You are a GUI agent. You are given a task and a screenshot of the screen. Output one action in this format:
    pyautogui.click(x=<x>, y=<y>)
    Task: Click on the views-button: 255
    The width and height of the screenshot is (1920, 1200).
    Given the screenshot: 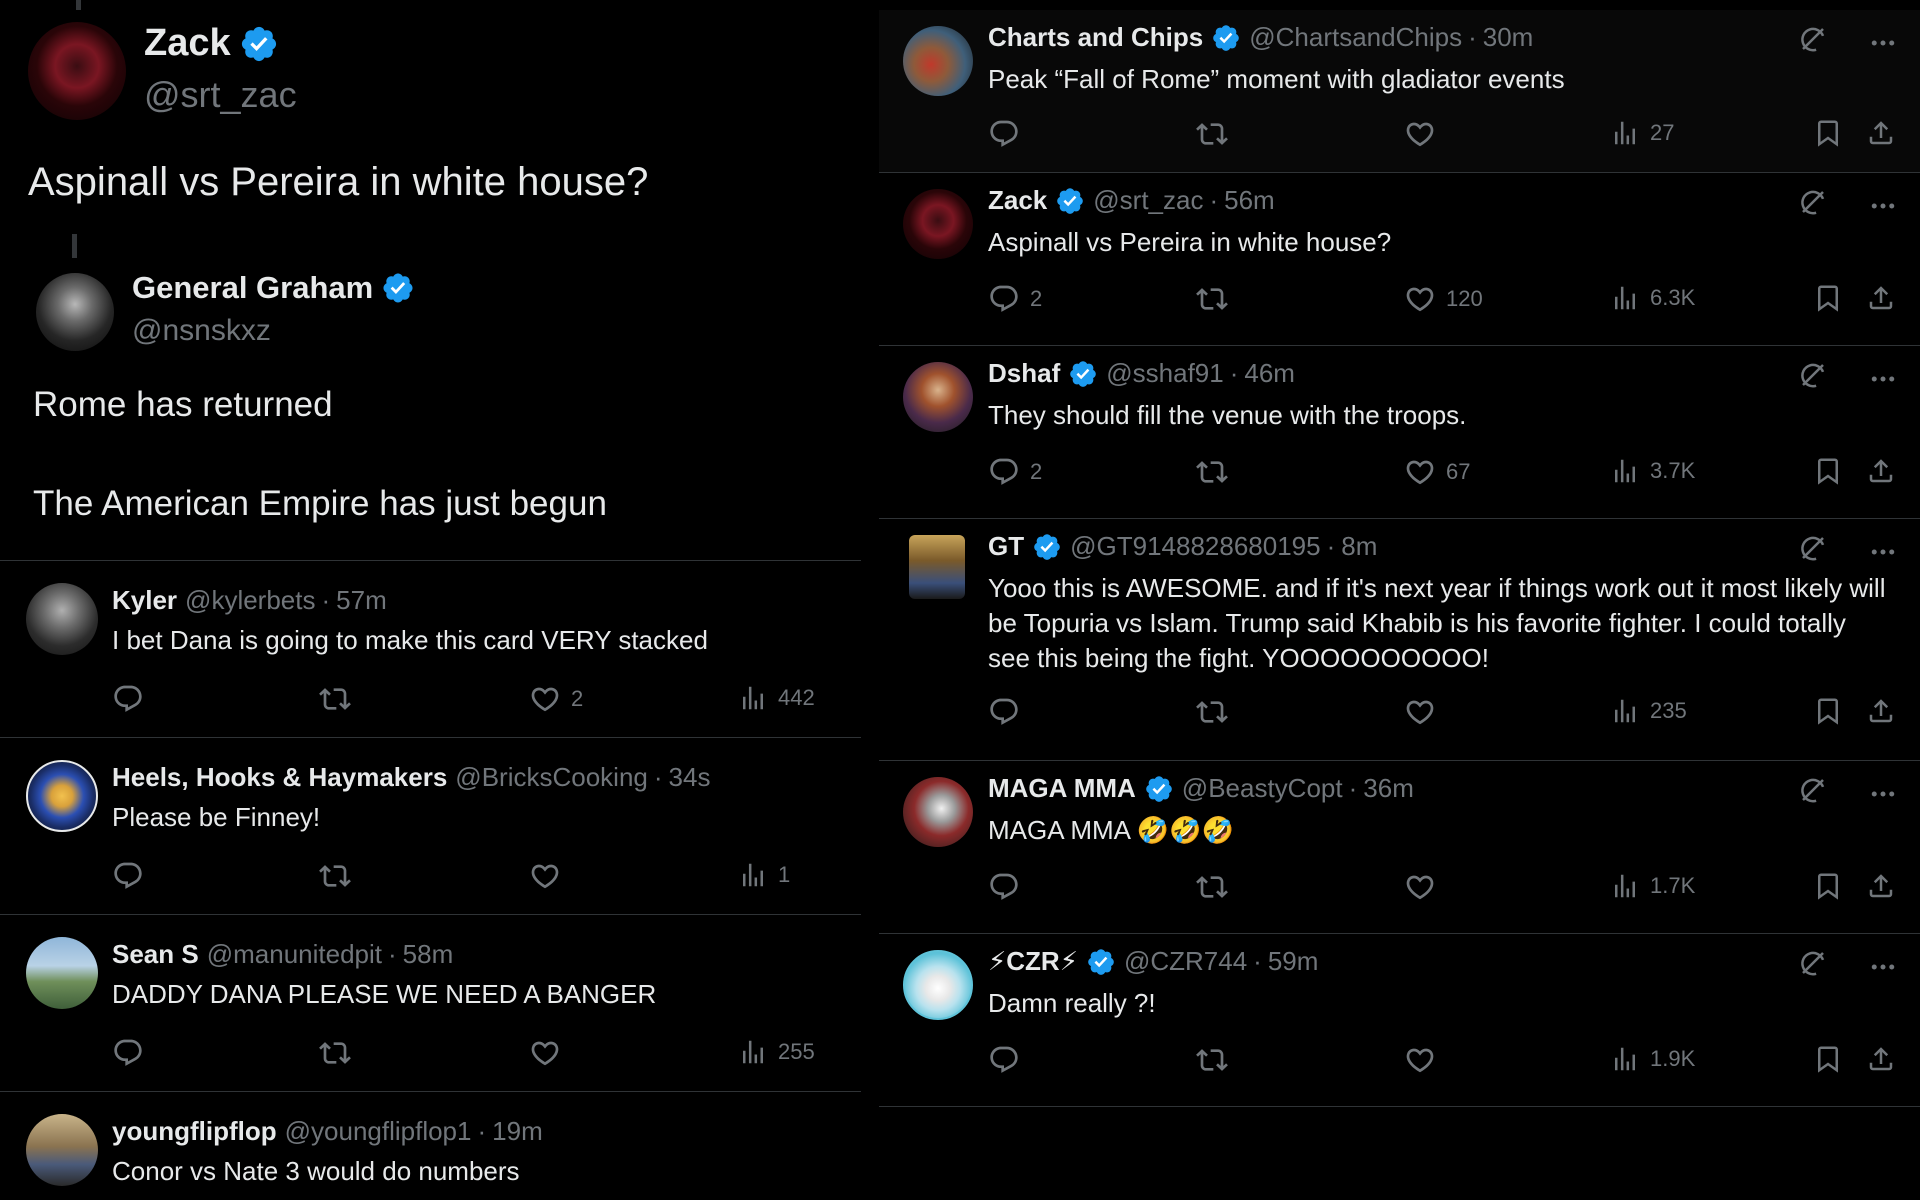 What is the action you would take?
    pyautogui.click(x=776, y=1052)
    